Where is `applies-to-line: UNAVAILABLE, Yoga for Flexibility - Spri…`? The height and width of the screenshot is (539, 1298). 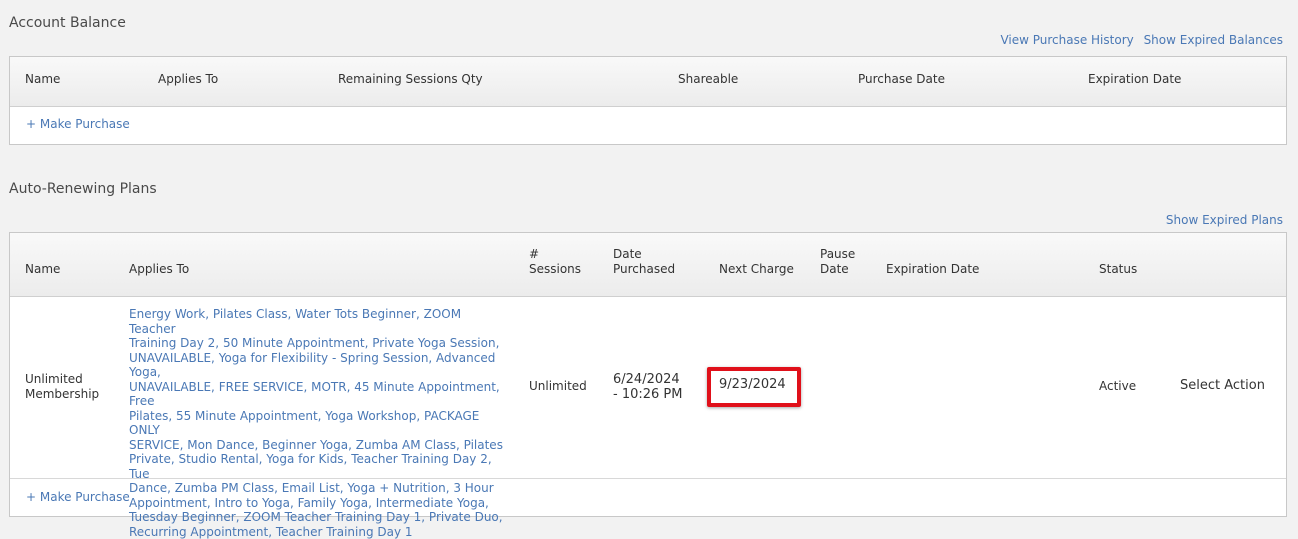
applies-to-line: UNAVAILABLE, Yoga for Flexibility - Spri… is located at coordinates (319, 365).